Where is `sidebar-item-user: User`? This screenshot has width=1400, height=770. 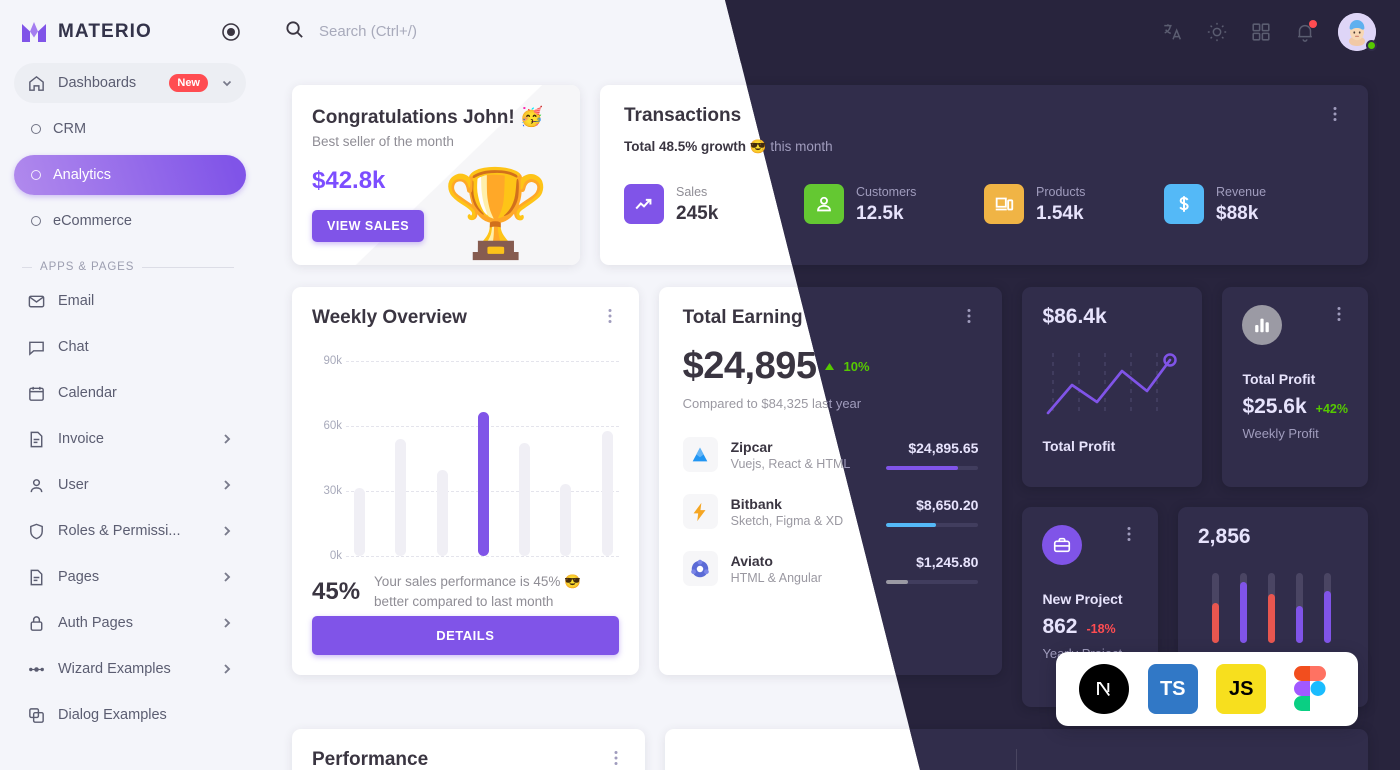 sidebar-item-user: User is located at coordinates (130, 485).